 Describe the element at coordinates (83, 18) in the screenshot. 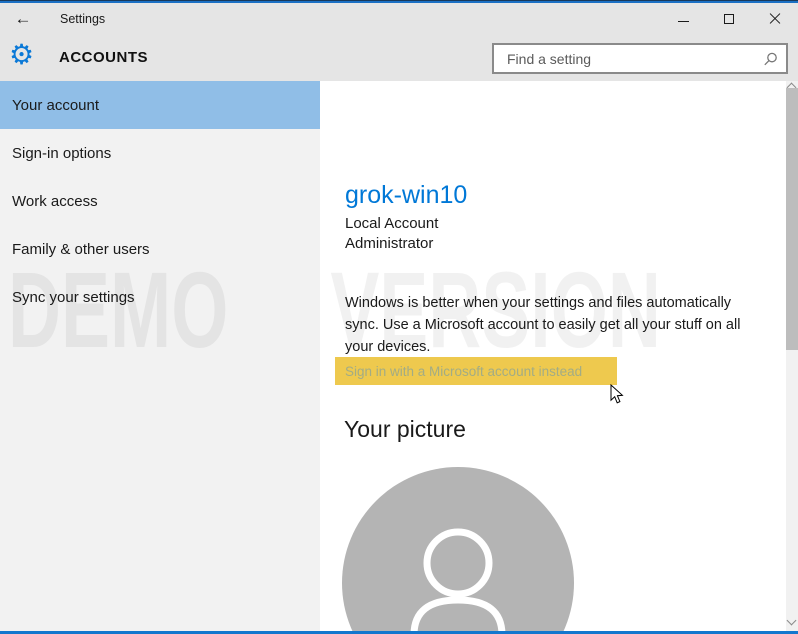

I see `window-title: Settings` at that location.